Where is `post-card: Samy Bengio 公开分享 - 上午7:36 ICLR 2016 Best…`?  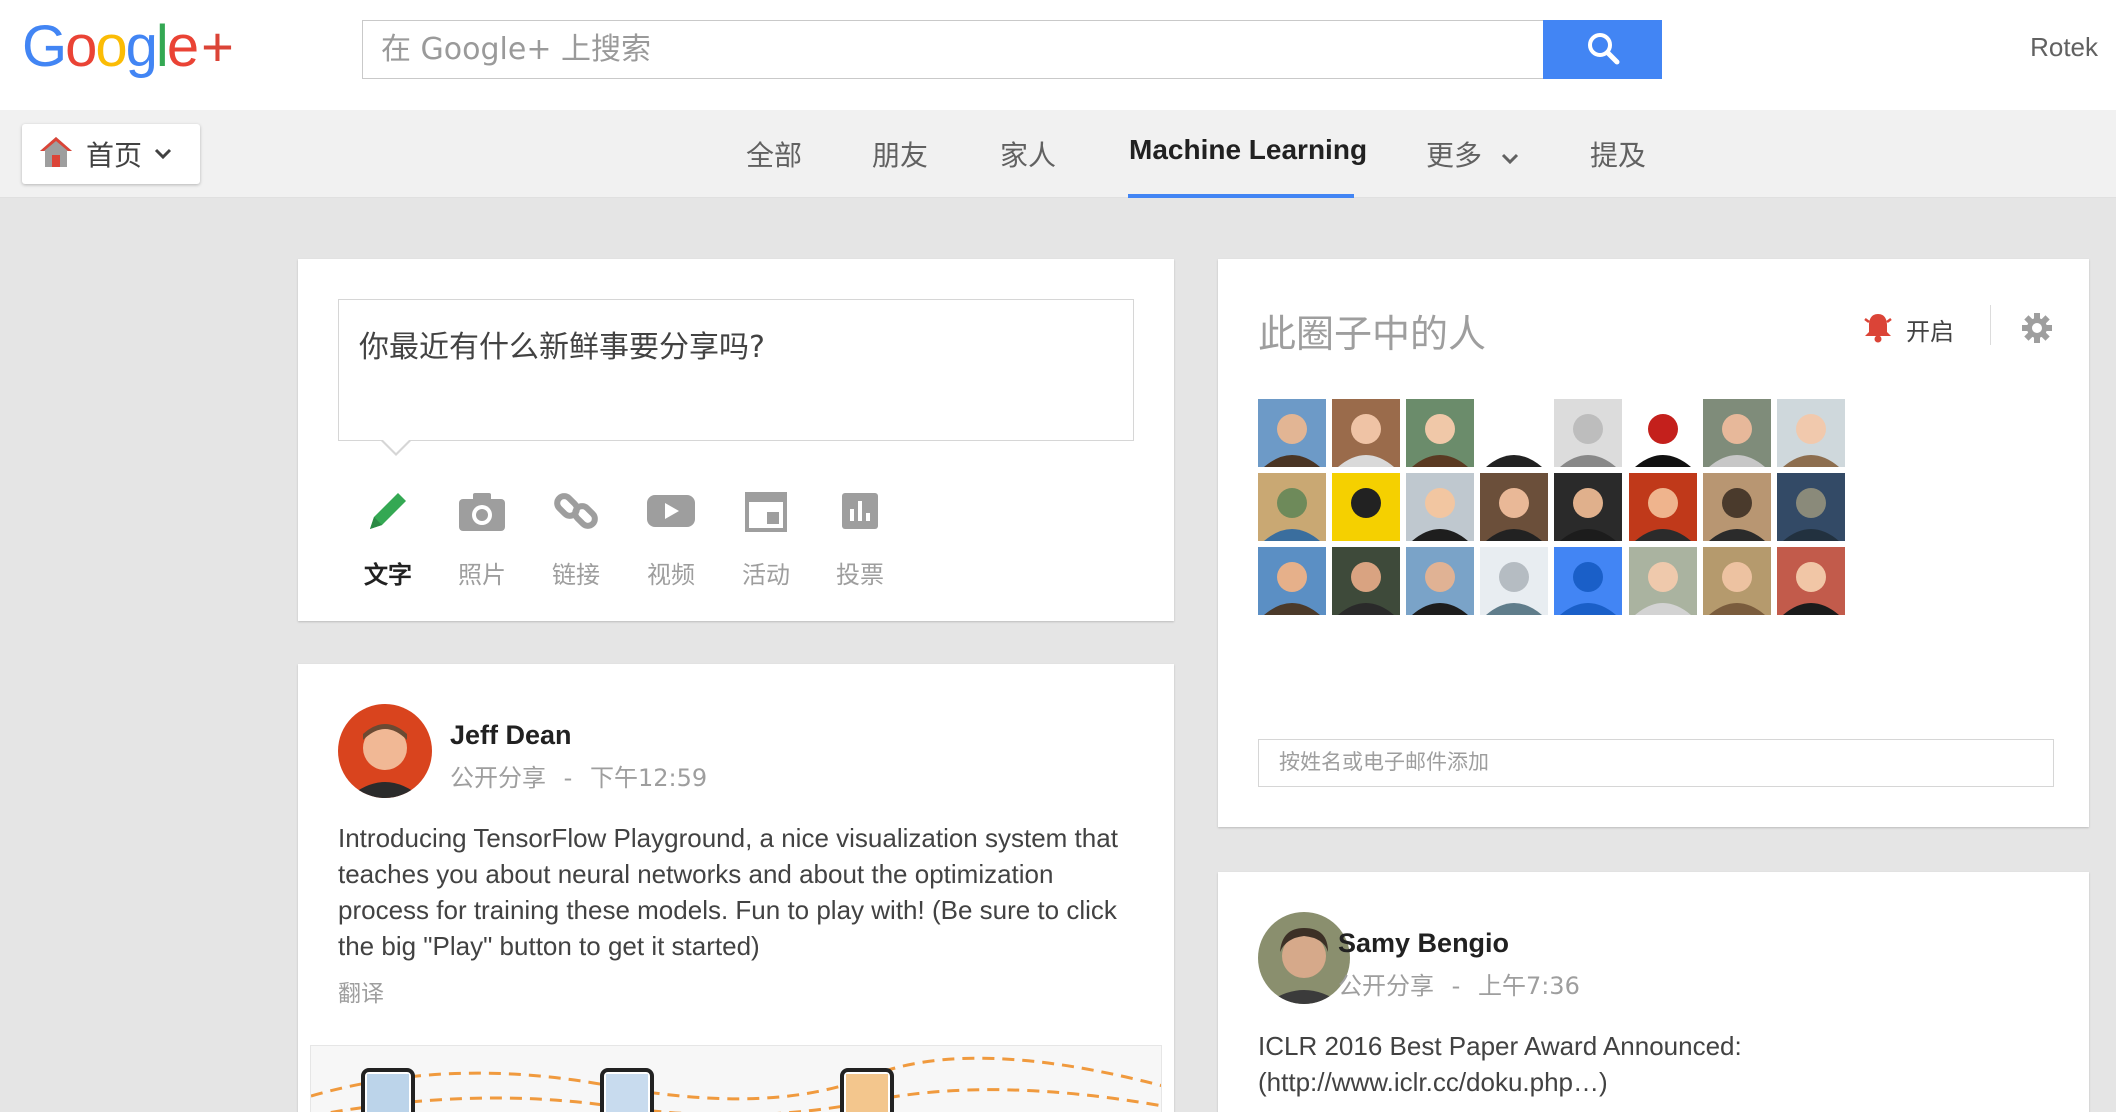 post-card: Samy Bengio 公开分享 - 上午7:36 ICLR 2016 Best… is located at coordinates (1653, 992).